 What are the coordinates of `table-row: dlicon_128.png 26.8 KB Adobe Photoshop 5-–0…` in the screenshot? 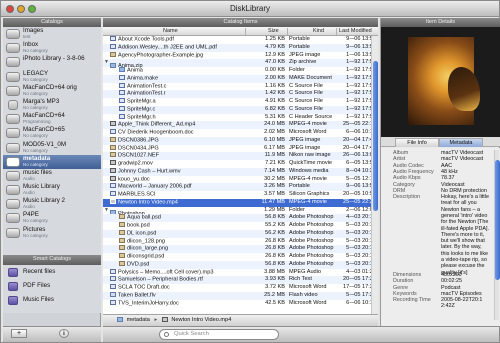 It's located at (240, 241).